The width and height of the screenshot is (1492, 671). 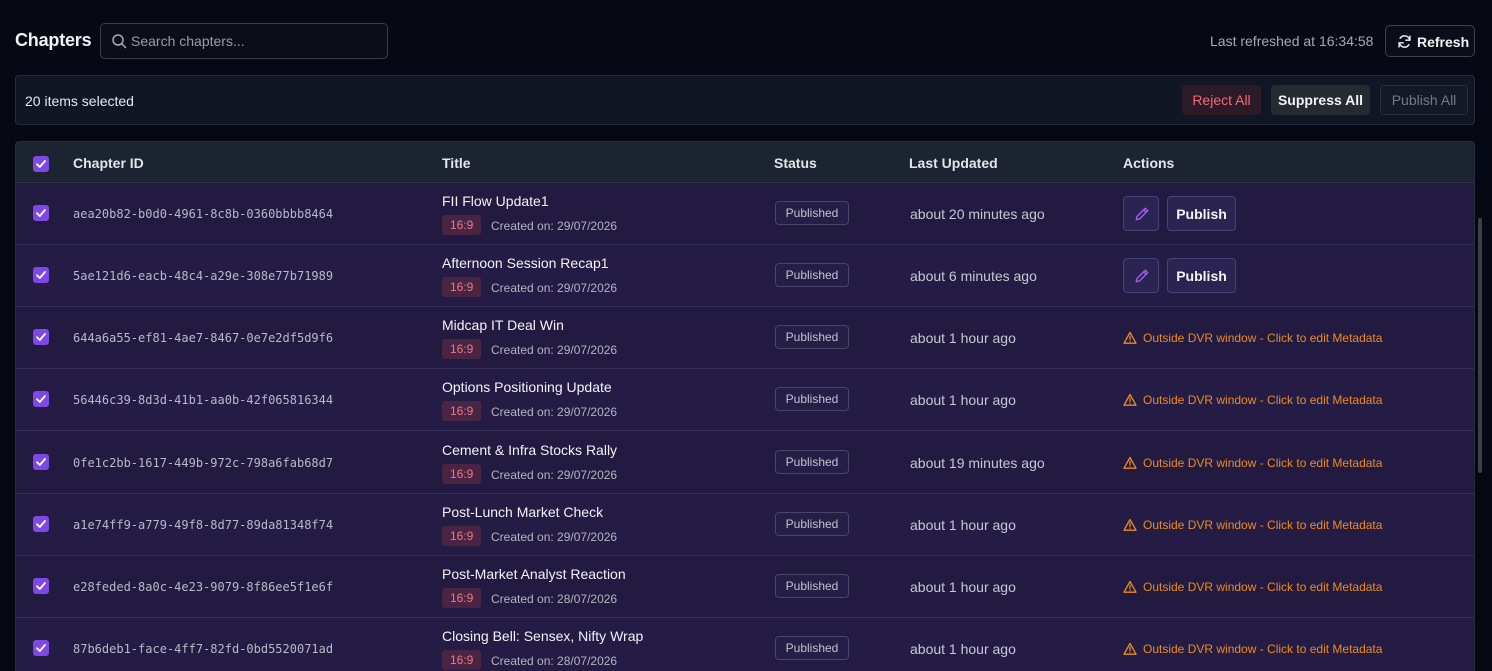 I want to click on chapter-id: e28feded-8a0c-4e23-9079-8f86ee5f1e6f, so click(x=203, y=587).